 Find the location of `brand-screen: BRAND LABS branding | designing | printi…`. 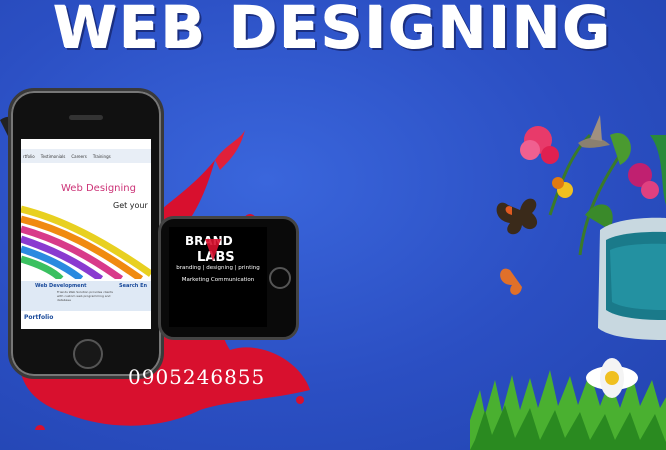

brand-screen: BRAND LABS branding | designing | printi… is located at coordinates (218, 277).